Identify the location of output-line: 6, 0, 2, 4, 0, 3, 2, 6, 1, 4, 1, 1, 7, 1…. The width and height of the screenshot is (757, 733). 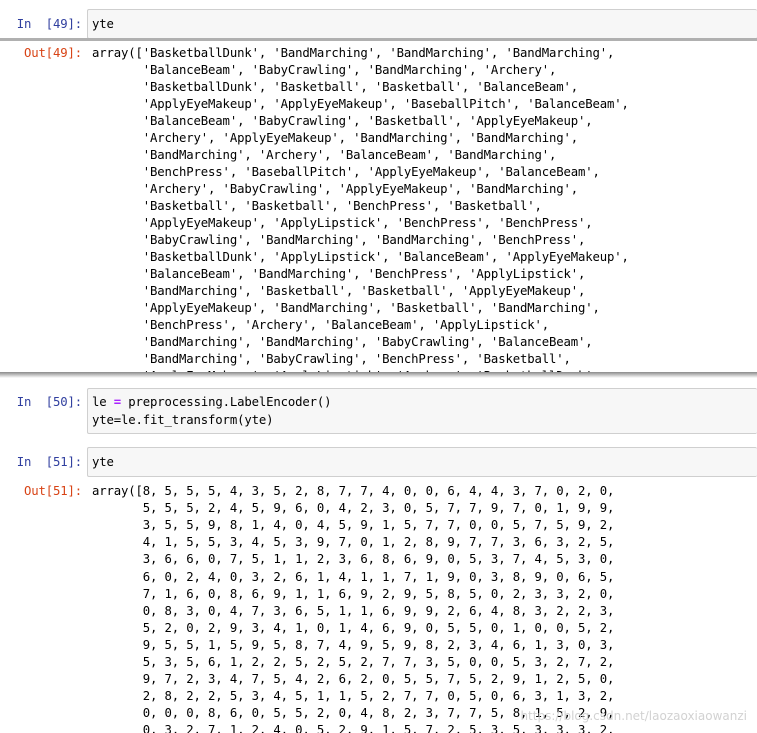
(353, 576).